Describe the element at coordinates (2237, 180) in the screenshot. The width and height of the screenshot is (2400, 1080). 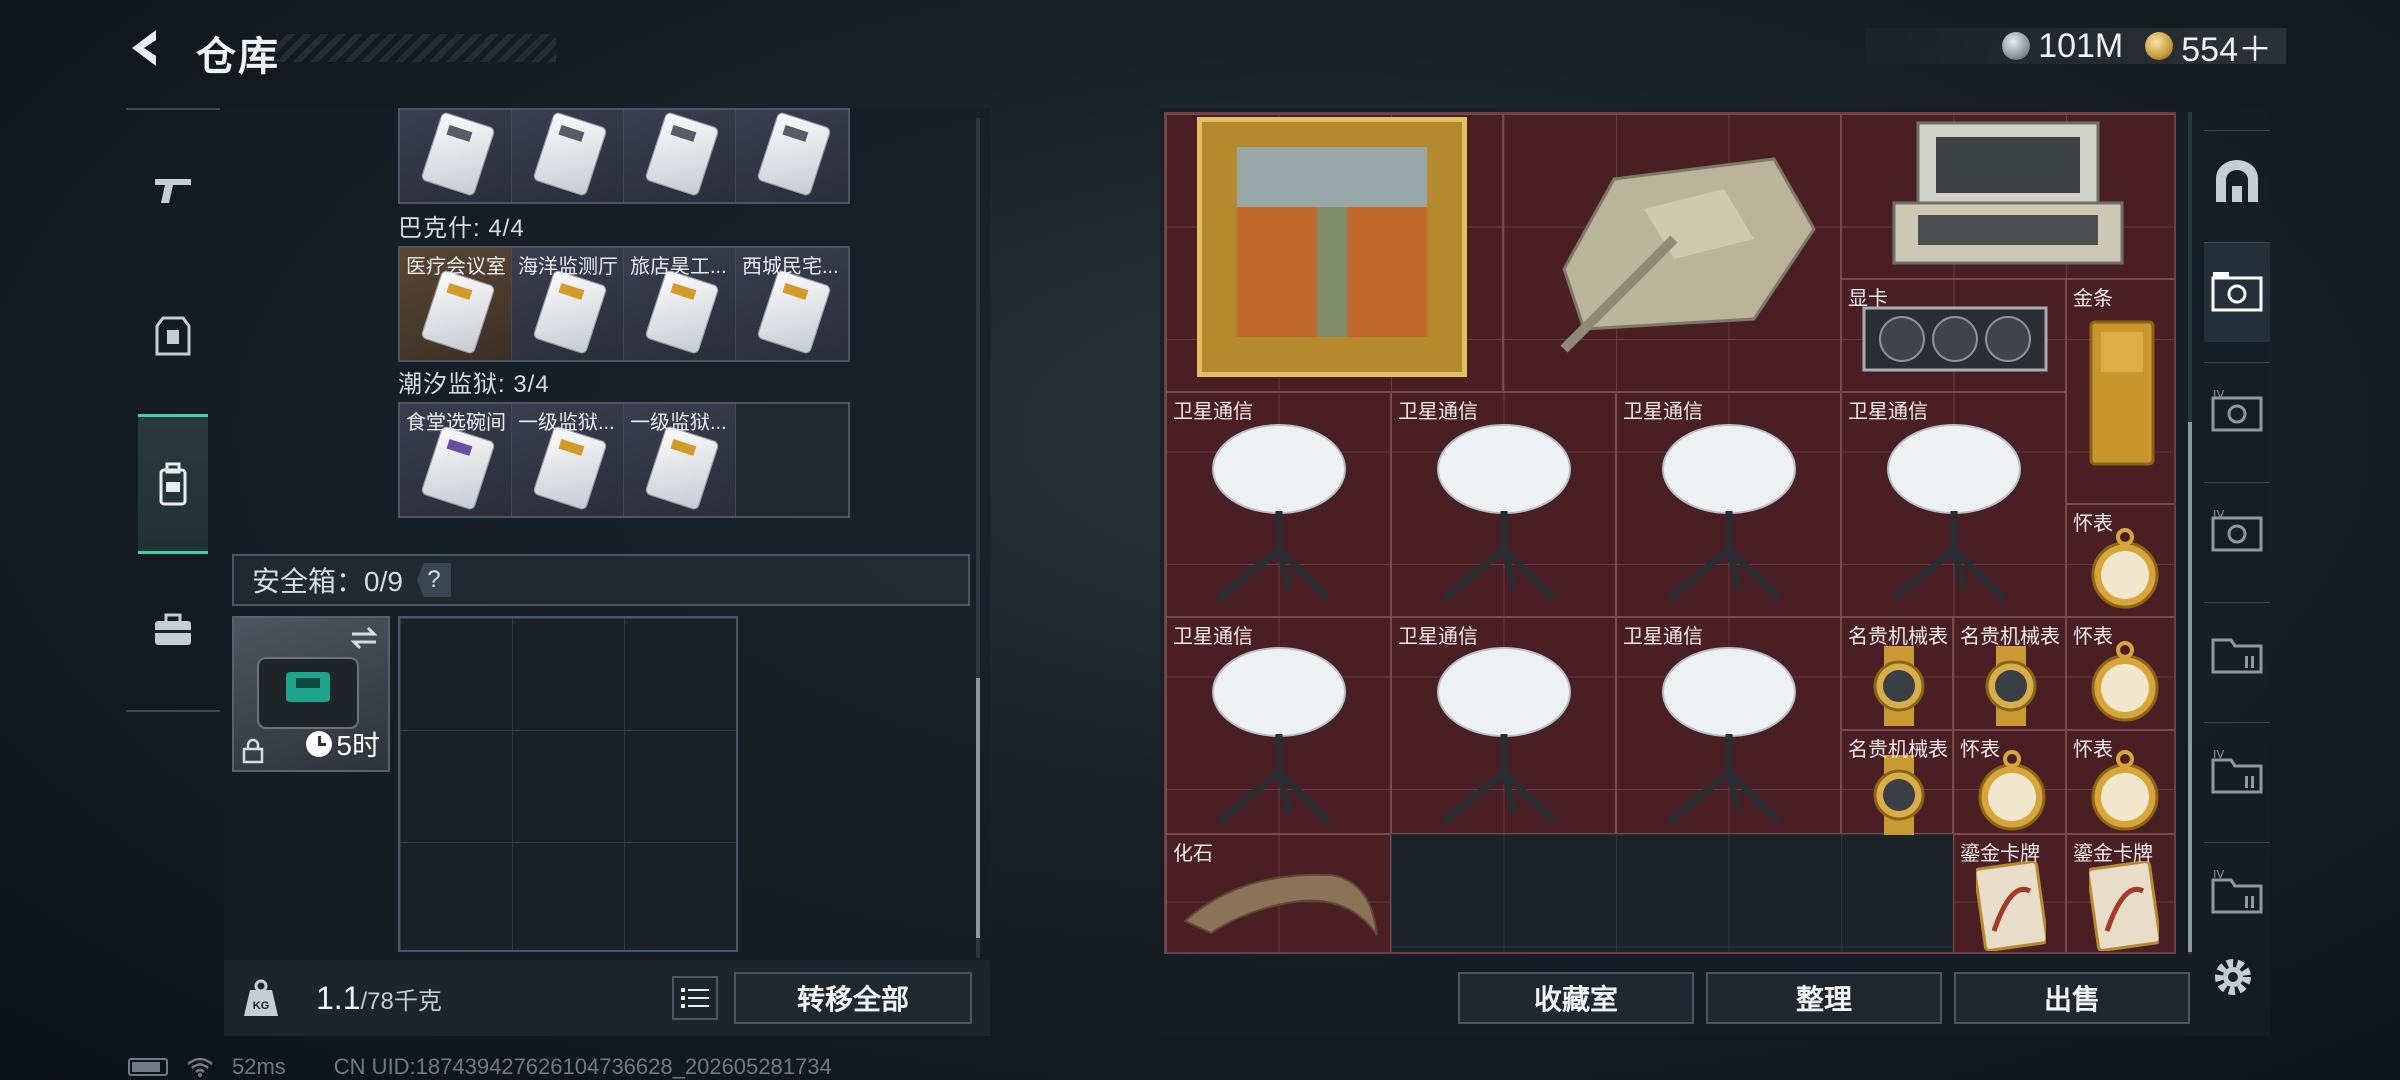
I see `tab-safehouse` at that location.